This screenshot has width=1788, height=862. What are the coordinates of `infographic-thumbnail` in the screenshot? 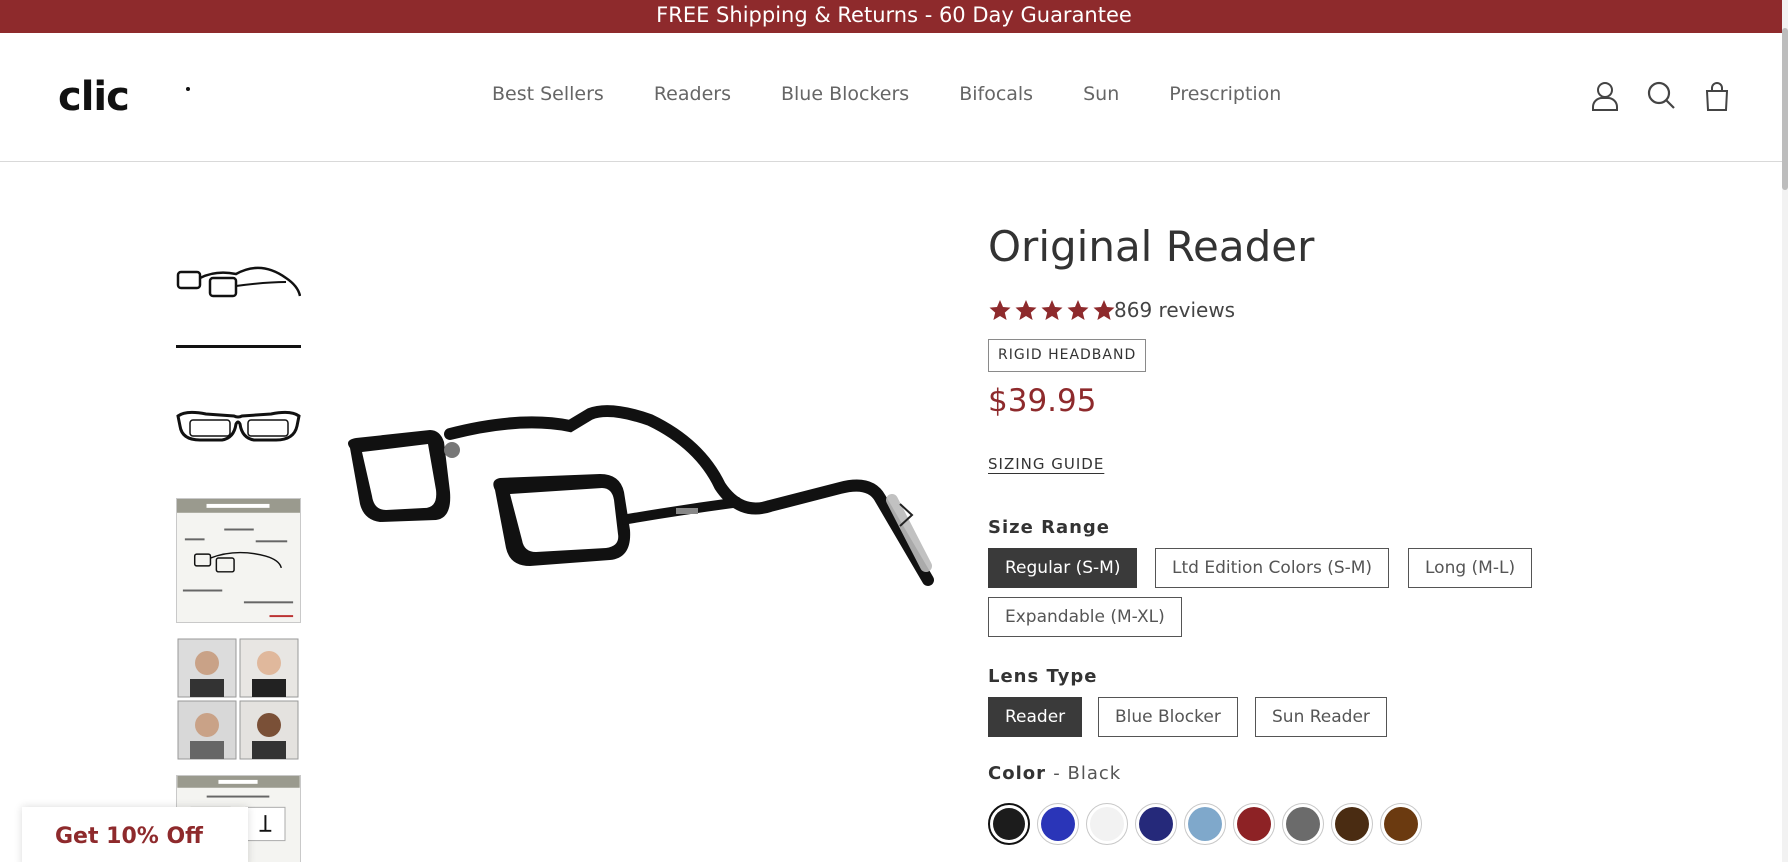 It's located at (238, 558).